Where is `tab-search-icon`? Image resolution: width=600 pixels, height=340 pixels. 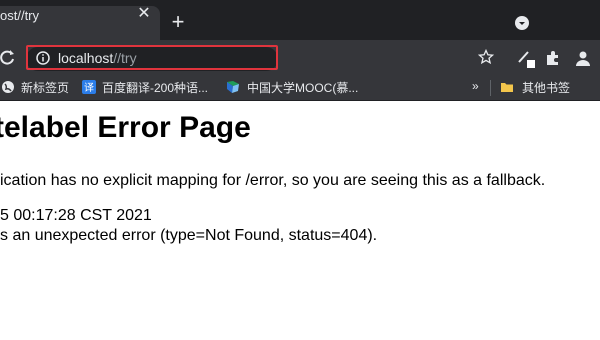
tab-search-icon is located at coordinates (522, 23).